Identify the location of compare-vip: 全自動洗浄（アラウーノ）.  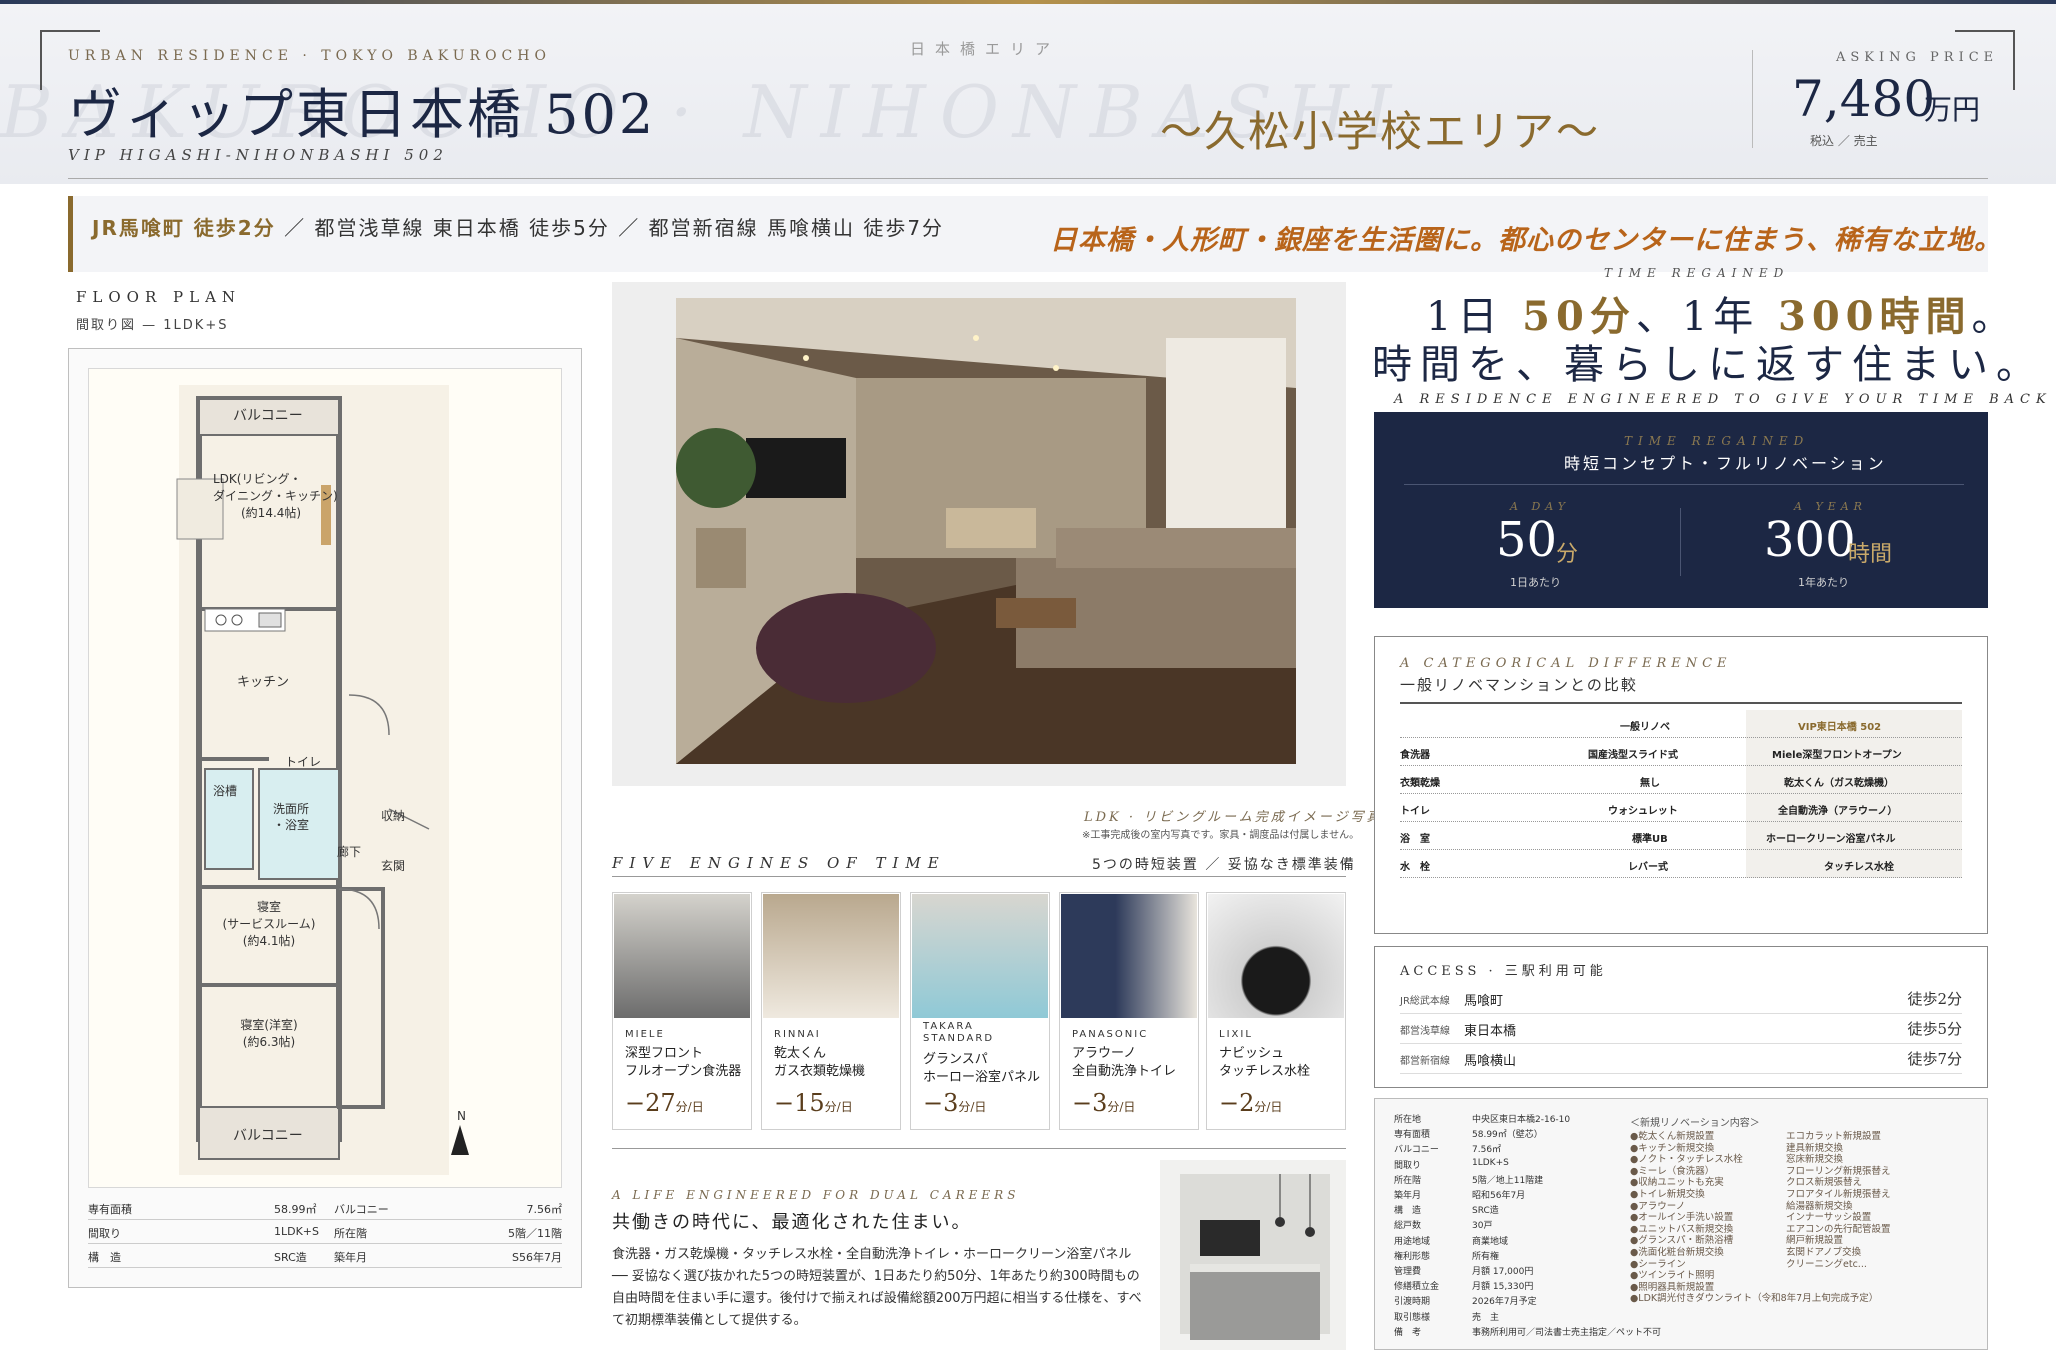
(1838, 811).